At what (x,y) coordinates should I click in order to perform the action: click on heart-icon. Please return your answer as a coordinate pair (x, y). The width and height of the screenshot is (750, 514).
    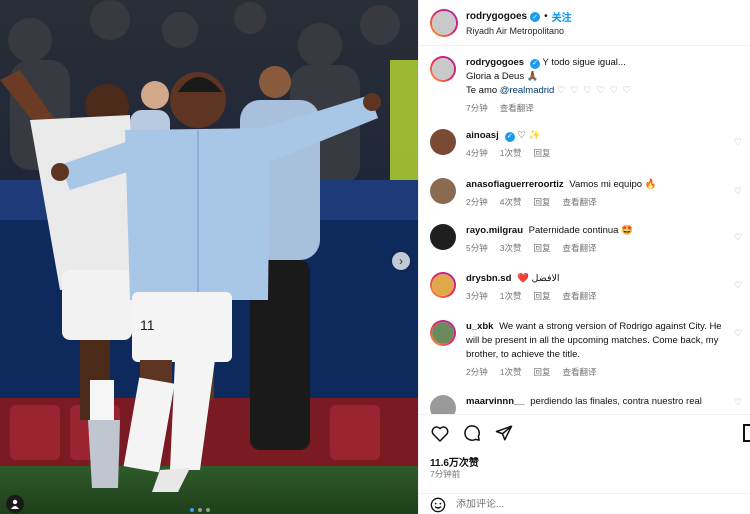
    Looking at the image, I should click on (440, 433).